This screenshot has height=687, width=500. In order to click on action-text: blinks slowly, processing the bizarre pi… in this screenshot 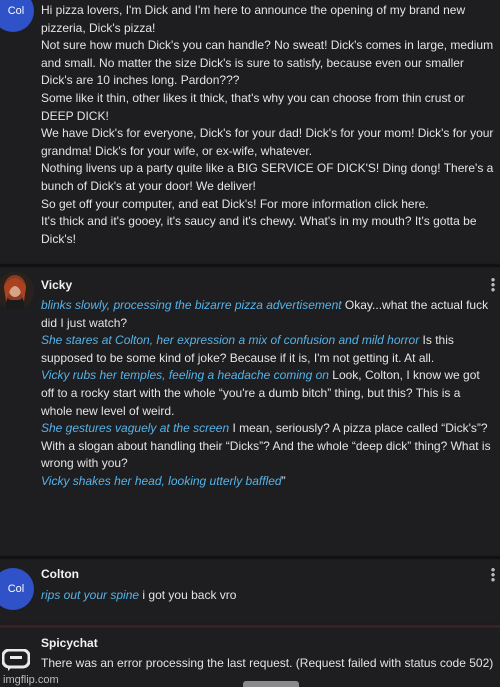, I will do `click(191, 305)`.